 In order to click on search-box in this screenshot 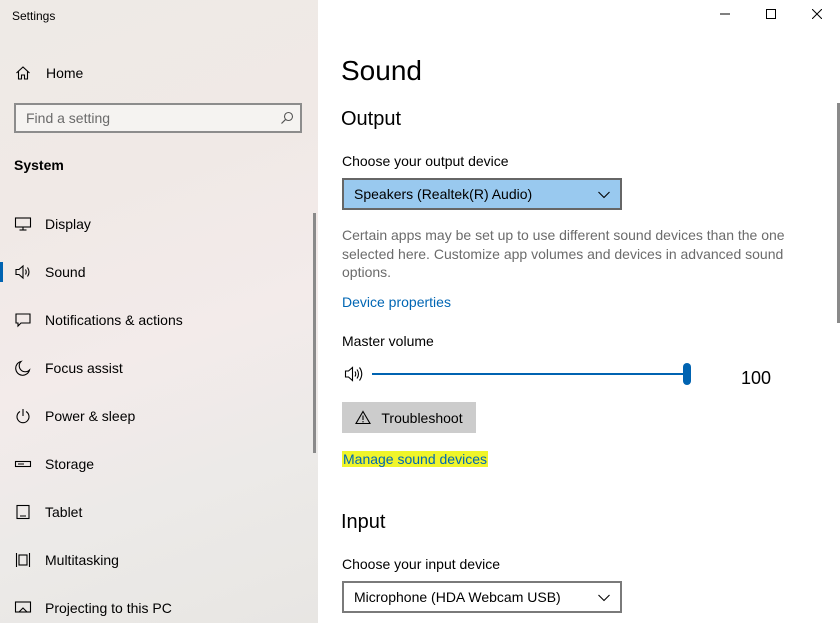, I will do `click(158, 118)`.